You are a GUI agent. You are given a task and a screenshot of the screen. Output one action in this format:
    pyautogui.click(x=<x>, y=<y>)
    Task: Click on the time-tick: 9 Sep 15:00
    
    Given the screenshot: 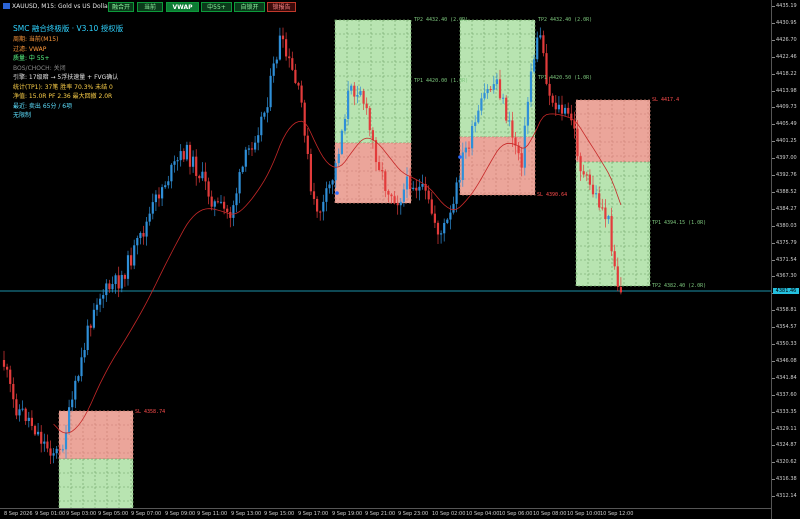 What is the action you would take?
    pyautogui.click(x=279, y=514)
    